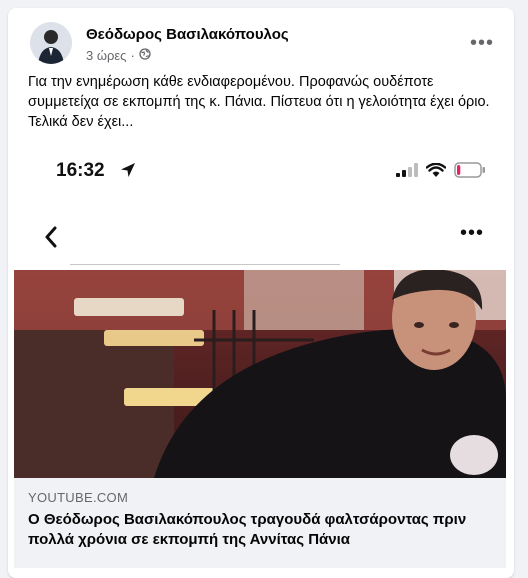  I want to click on signal-icon, so click(407, 170).